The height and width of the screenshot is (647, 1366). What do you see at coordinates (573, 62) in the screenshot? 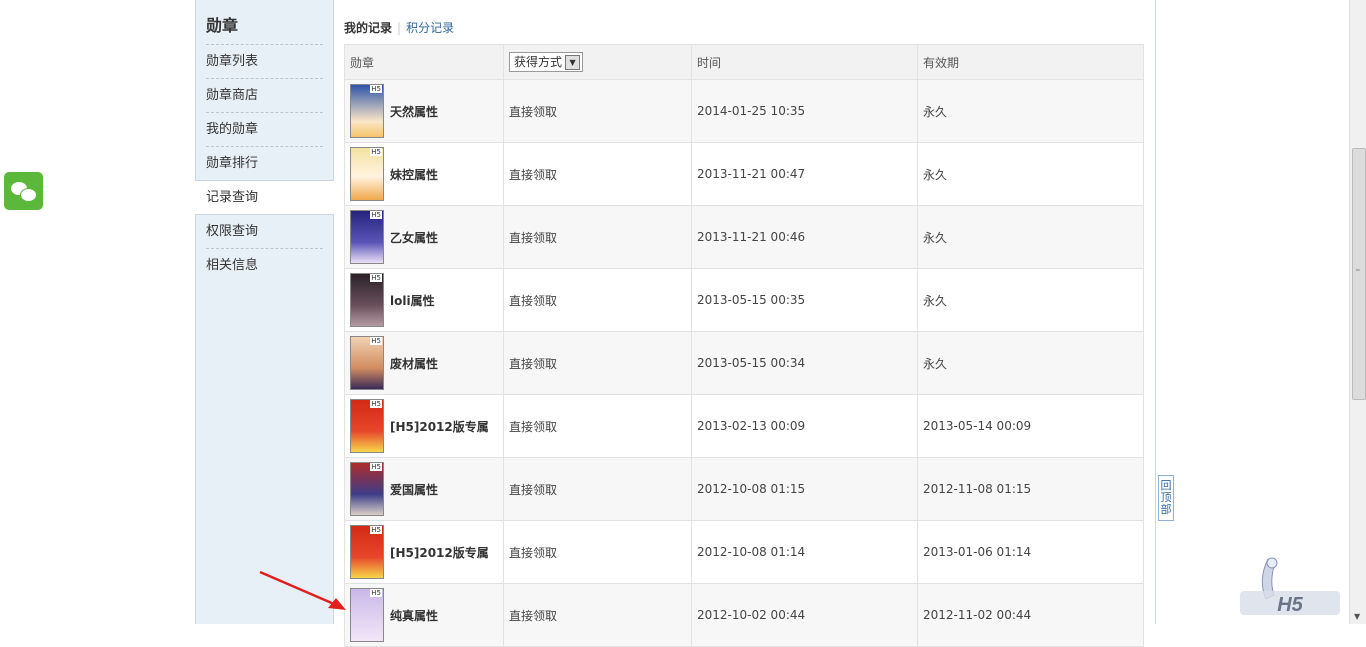
I see `chevron-down-icon: ▼` at bounding box center [573, 62].